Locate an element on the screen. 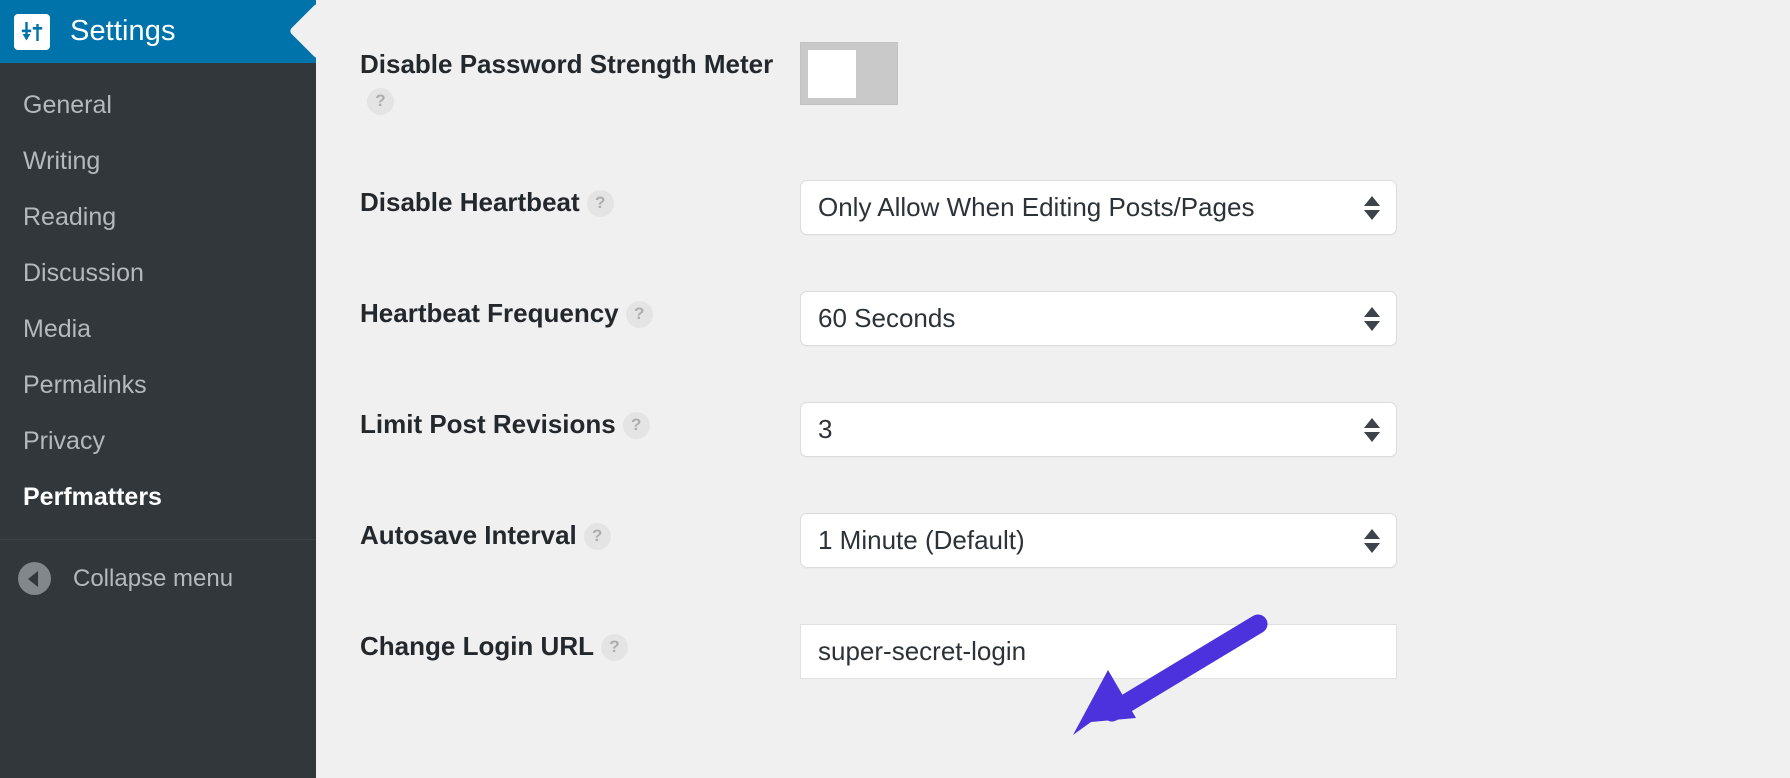 This screenshot has width=1790, height=778. sidebar-item-discussion: Discussion is located at coordinates (158, 273).